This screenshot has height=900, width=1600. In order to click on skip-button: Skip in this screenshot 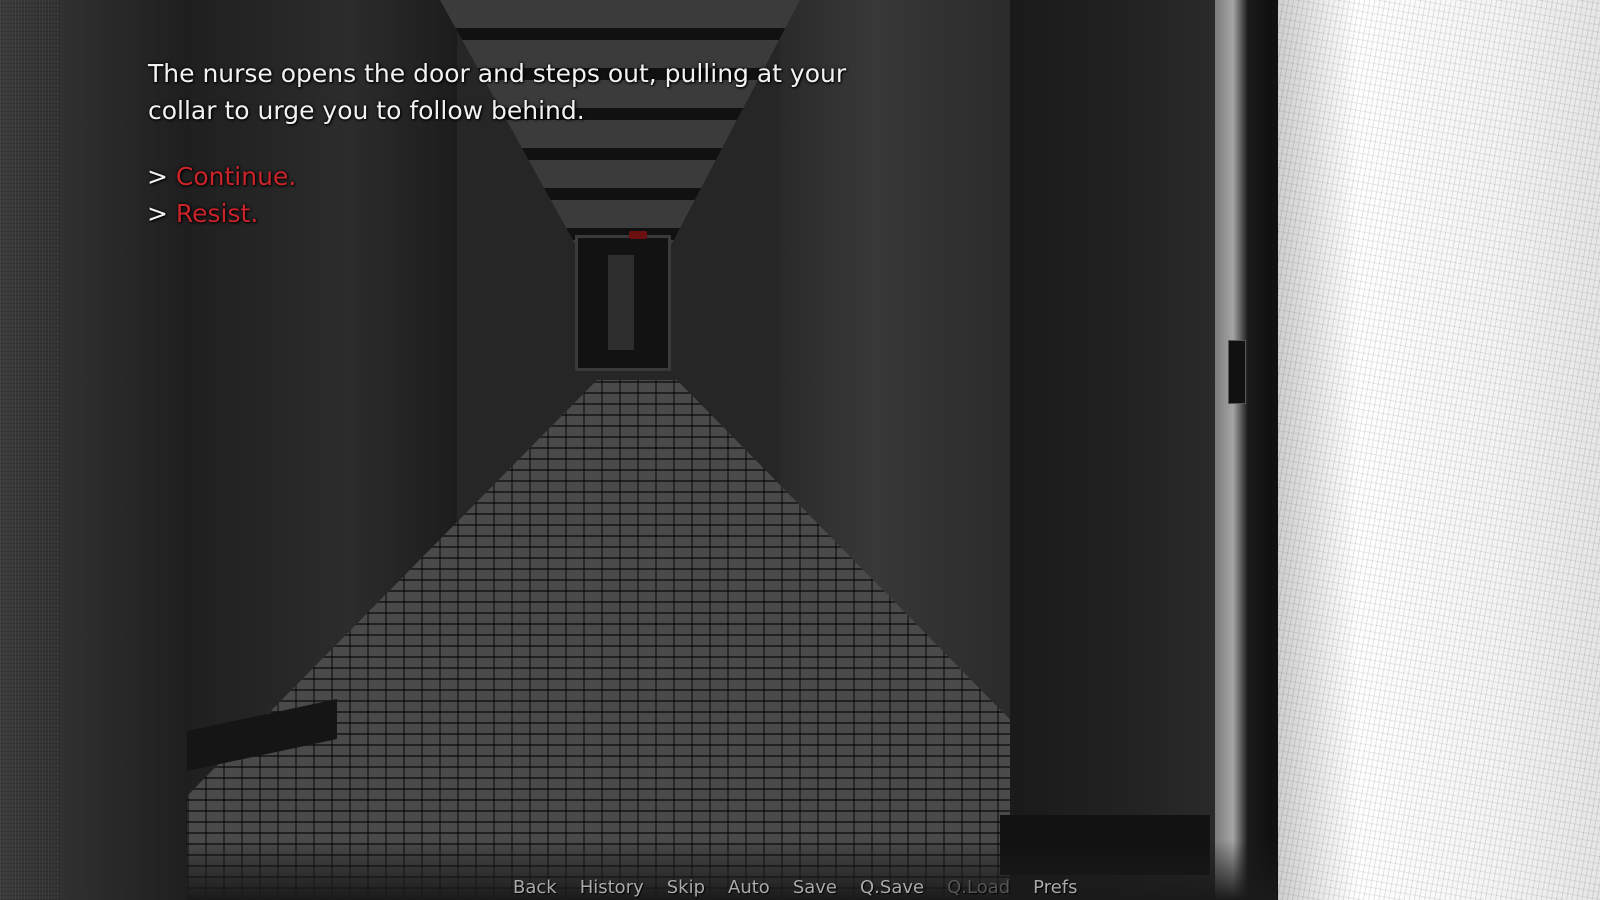, I will do `click(686, 887)`.